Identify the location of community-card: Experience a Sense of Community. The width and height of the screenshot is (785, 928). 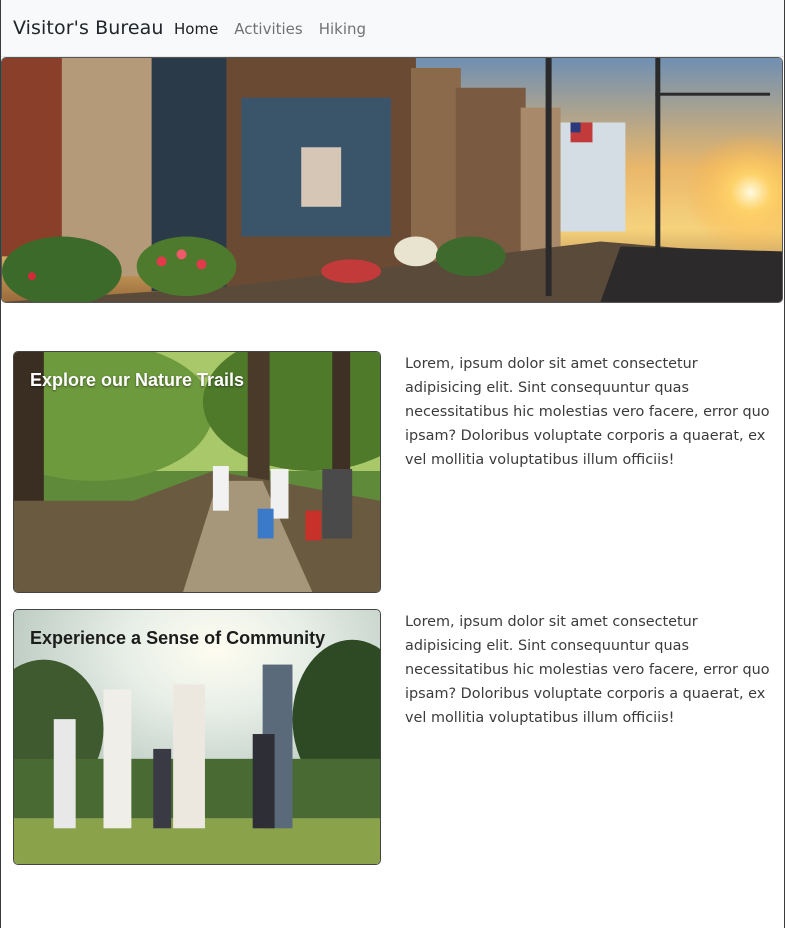
(197, 737).